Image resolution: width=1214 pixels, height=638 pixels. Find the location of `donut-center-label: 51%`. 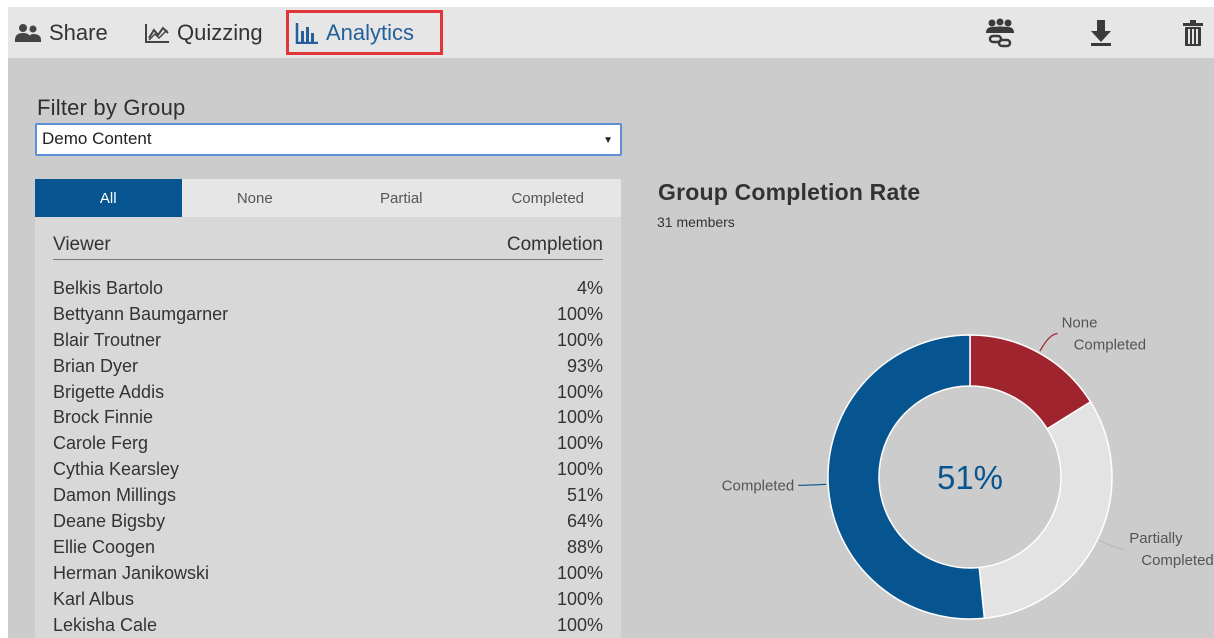

donut-center-label: 51% is located at coordinates (970, 477).